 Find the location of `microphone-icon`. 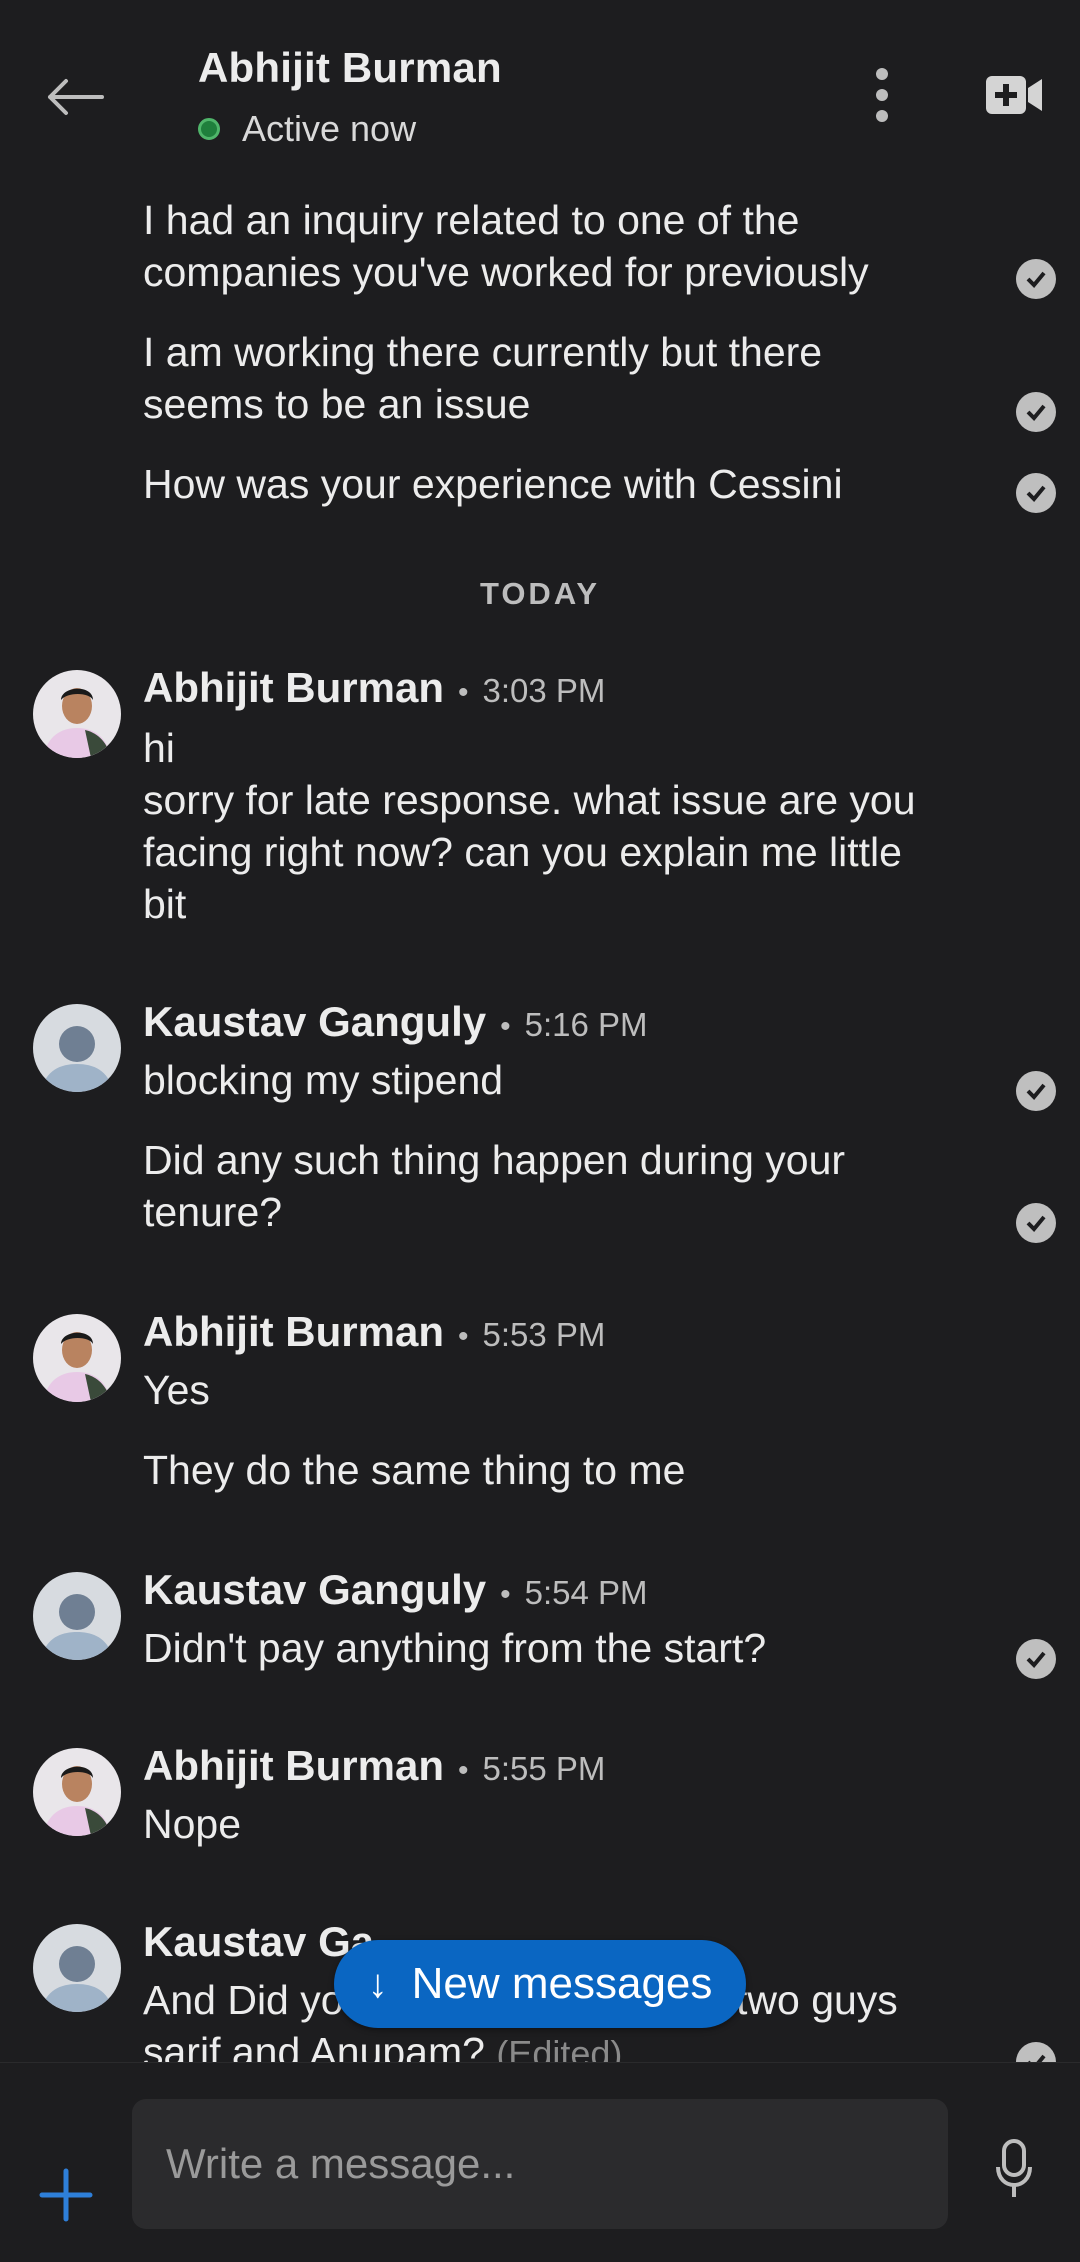

microphone-icon is located at coordinates (1014, 2168).